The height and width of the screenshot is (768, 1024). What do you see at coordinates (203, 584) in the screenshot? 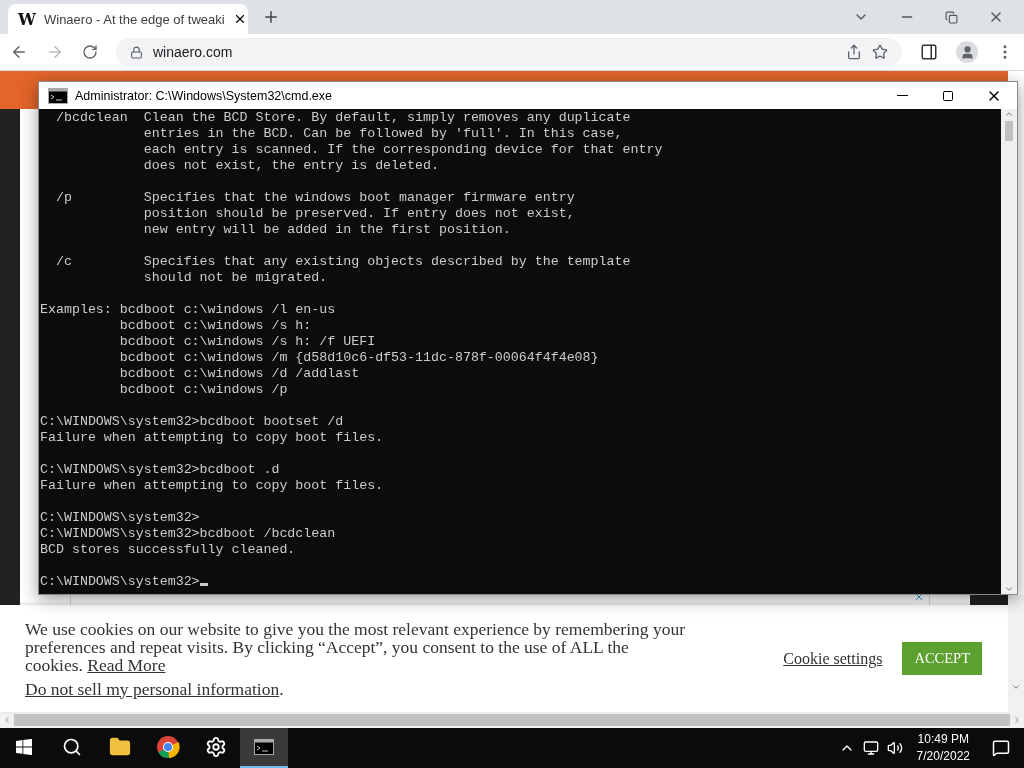
I see `text-cursor` at bounding box center [203, 584].